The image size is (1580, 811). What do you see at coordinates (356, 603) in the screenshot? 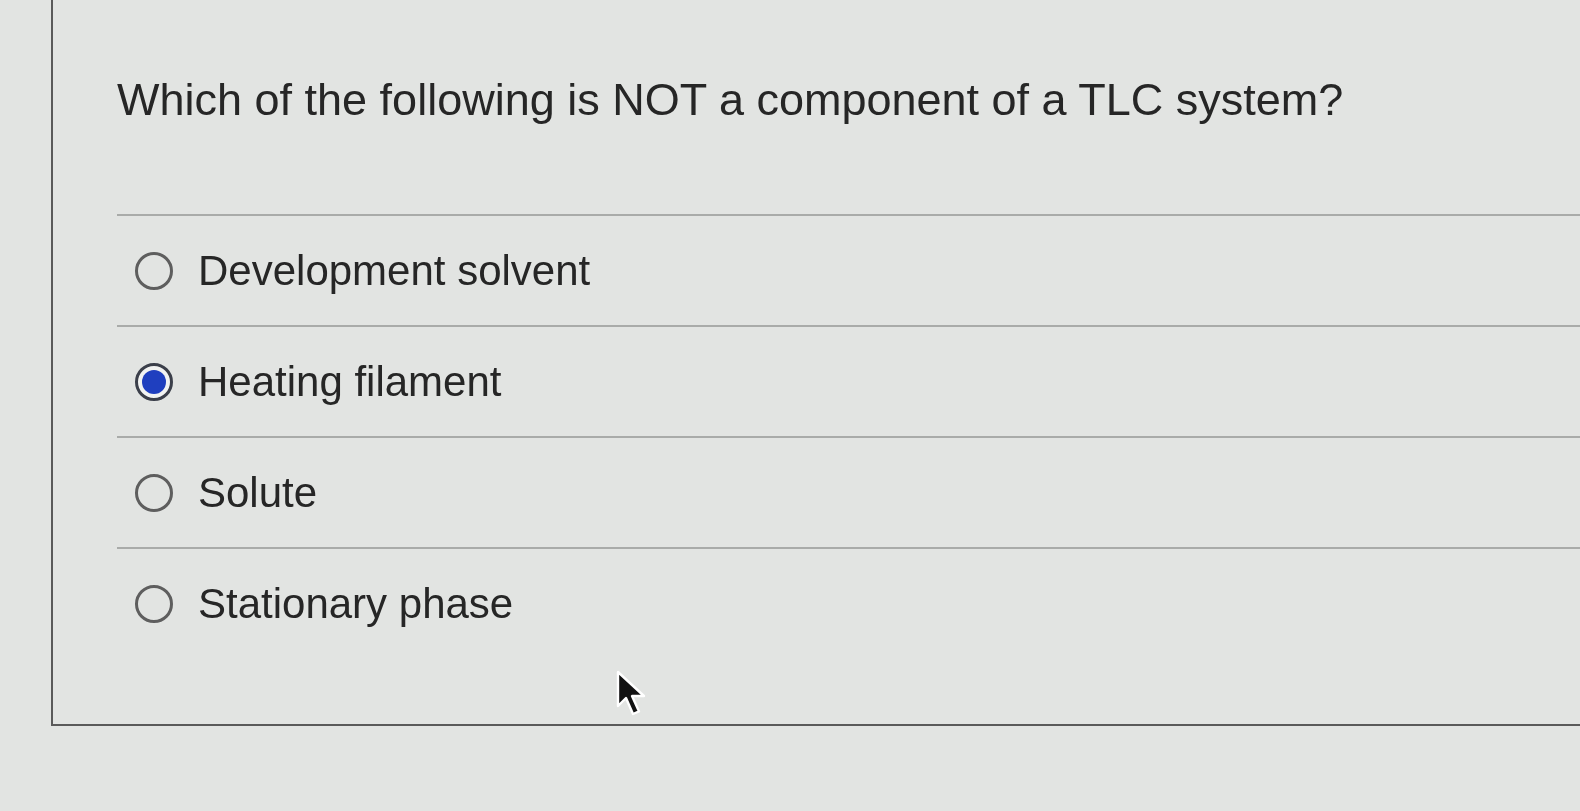
I see `option-label: Stationary phase` at bounding box center [356, 603].